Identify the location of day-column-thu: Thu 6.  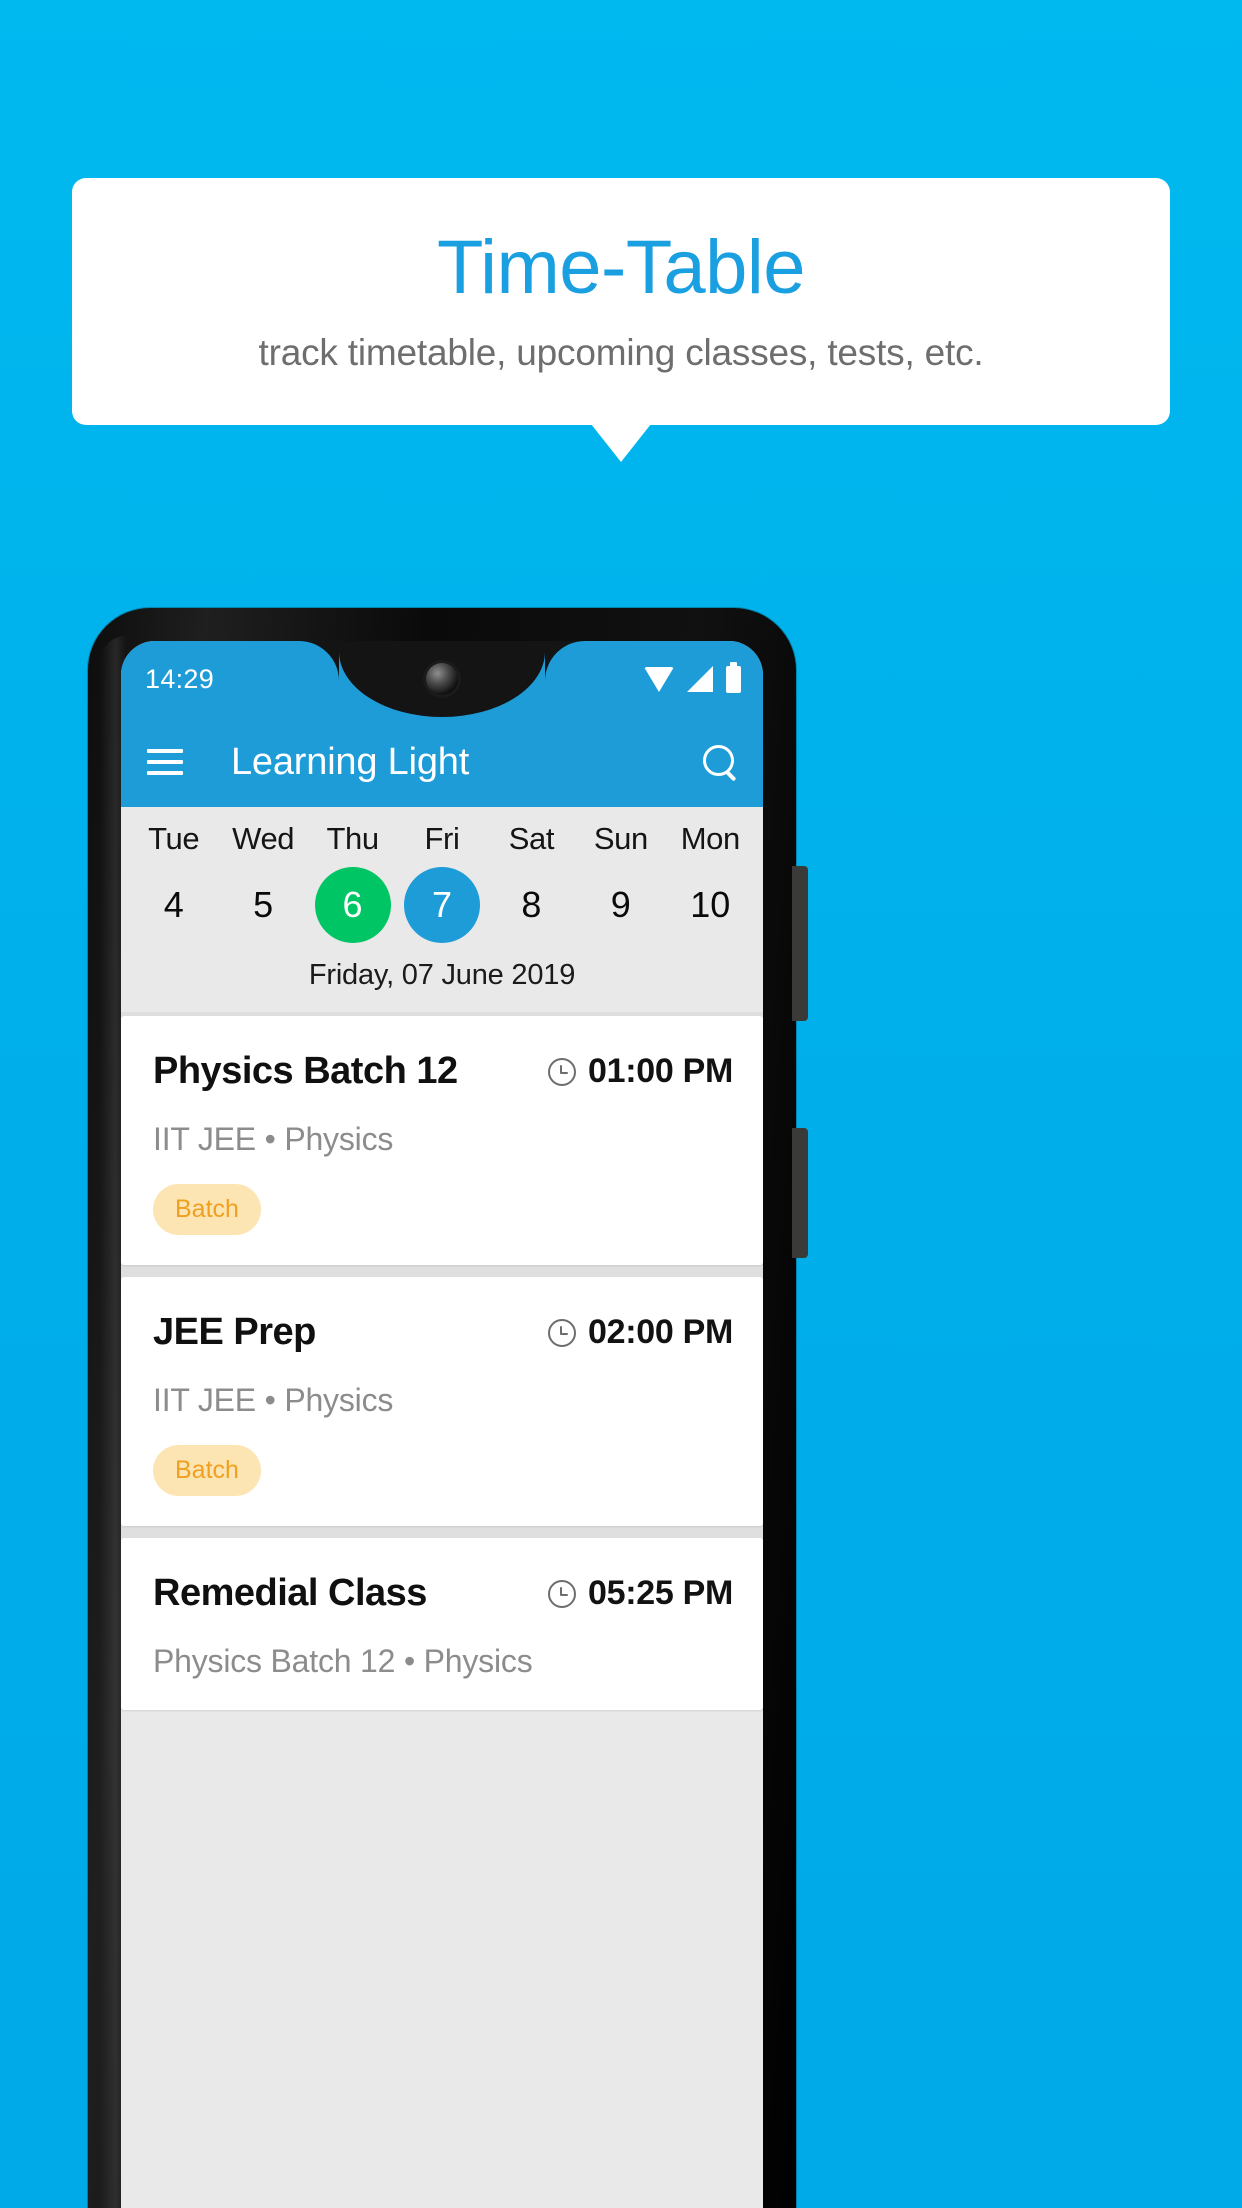
(352, 882).